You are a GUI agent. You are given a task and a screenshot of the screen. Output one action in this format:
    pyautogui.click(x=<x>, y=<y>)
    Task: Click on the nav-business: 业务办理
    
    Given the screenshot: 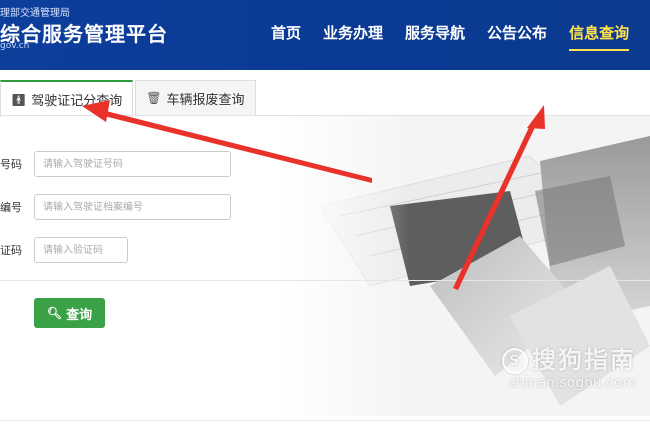 What is the action you would take?
    pyautogui.click(x=353, y=32)
    